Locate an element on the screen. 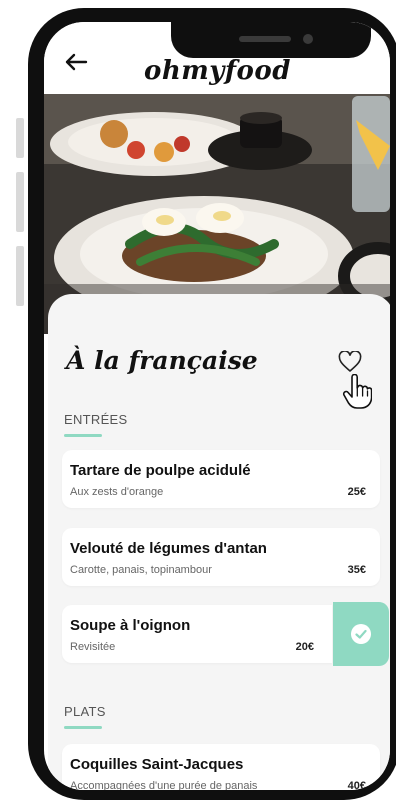 Image resolution: width=396 pixels, height=803 pixels. back-arrow-icon is located at coordinates (76, 62).